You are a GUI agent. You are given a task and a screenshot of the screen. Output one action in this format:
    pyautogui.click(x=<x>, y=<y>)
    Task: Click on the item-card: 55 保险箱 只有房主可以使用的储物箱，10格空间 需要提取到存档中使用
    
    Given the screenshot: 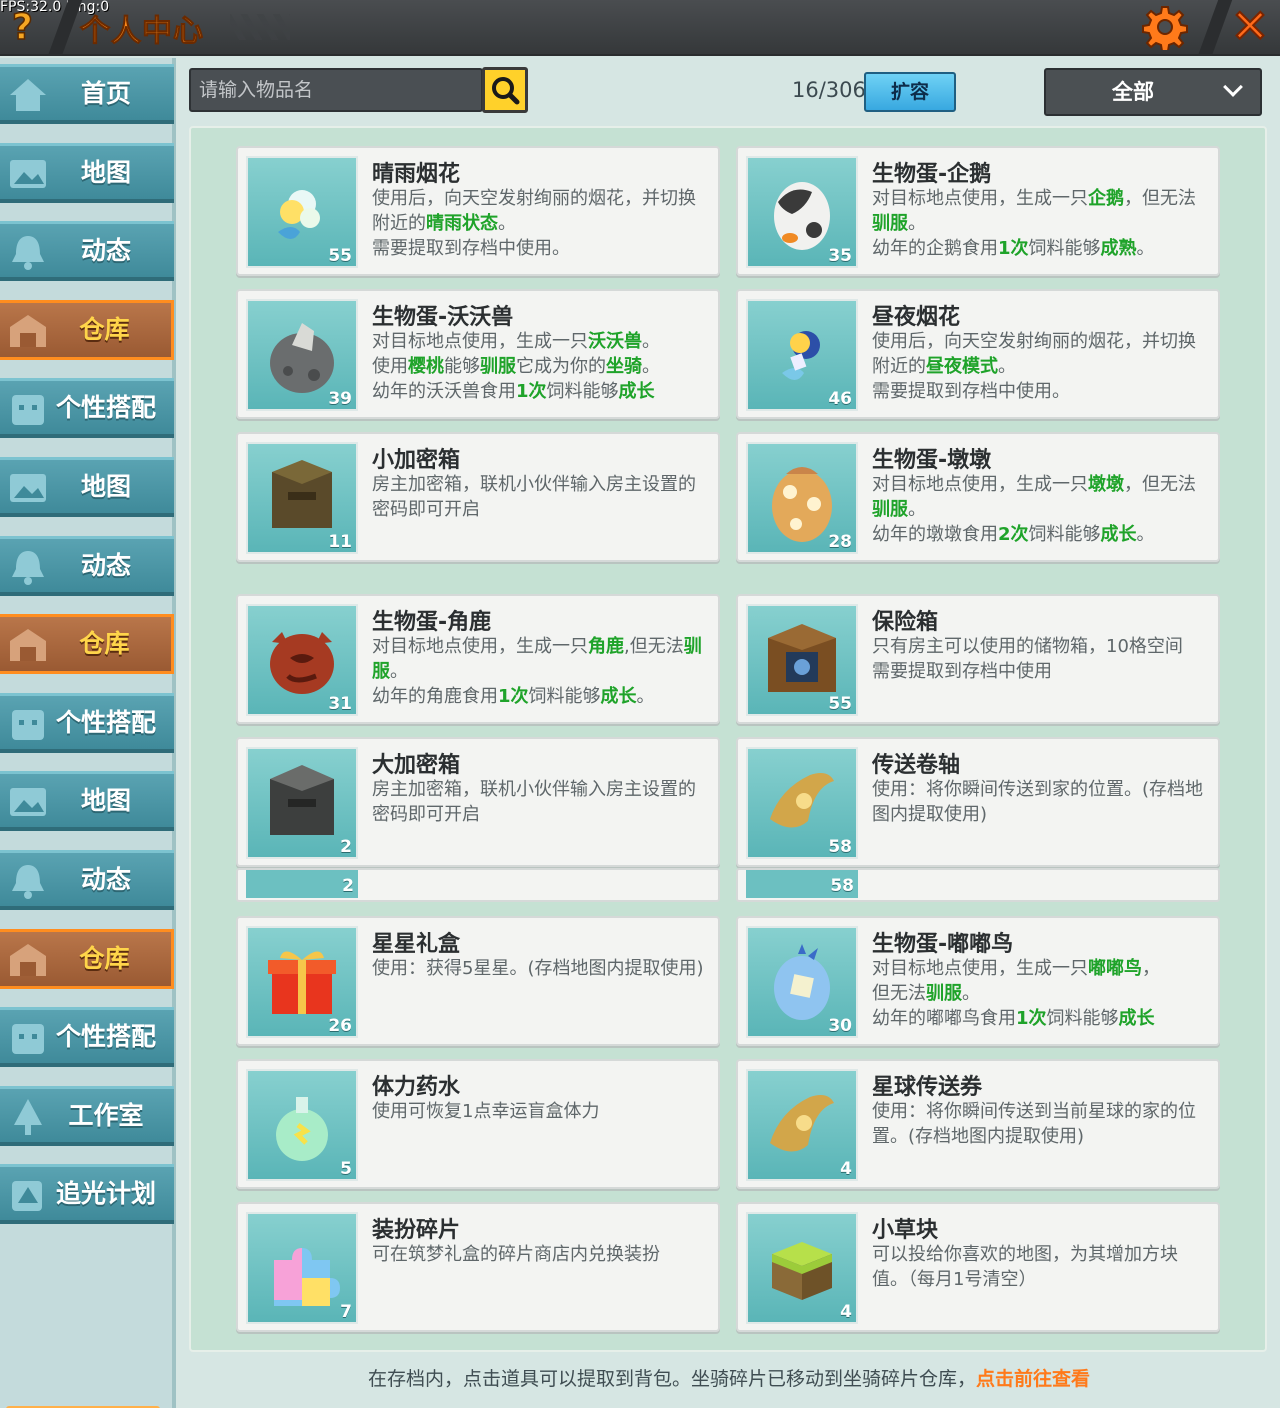 What is the action you would take?
    pyautogui.click(x=978, y=659)
    